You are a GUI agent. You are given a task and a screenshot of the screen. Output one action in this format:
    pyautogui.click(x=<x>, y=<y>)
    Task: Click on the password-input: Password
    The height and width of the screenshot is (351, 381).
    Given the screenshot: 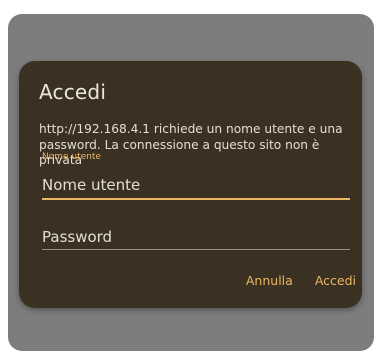 What is the action you would take?
    pyautogui.click(x=77, y=237)
    